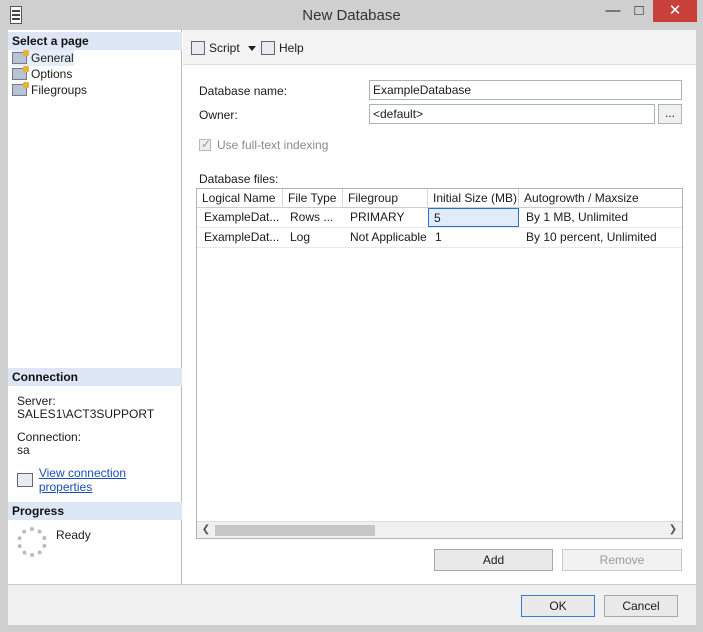  What do you see at coordinates (49, 437) in the screenshot?
I see `connection-label: Connection:` at bounding box center [49, 437].